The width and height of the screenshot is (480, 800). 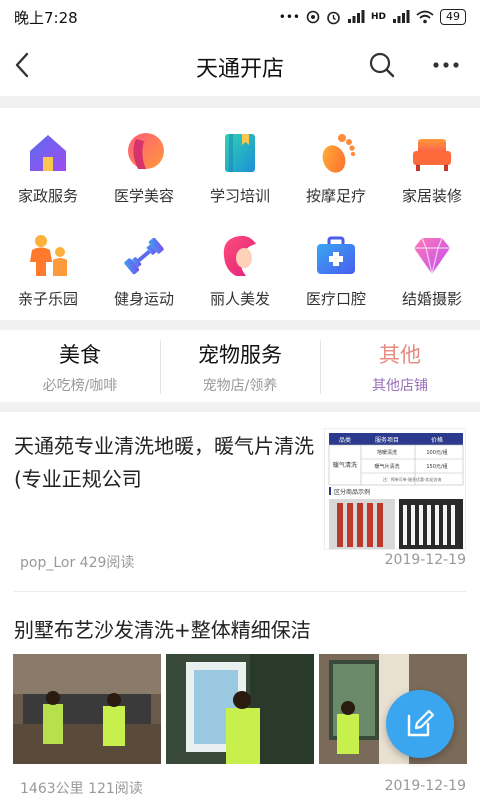 What do you see at coordinates (431, 196) in the screenshot?
I see `service-label: 家居装修` at bounding box center [431, 196].